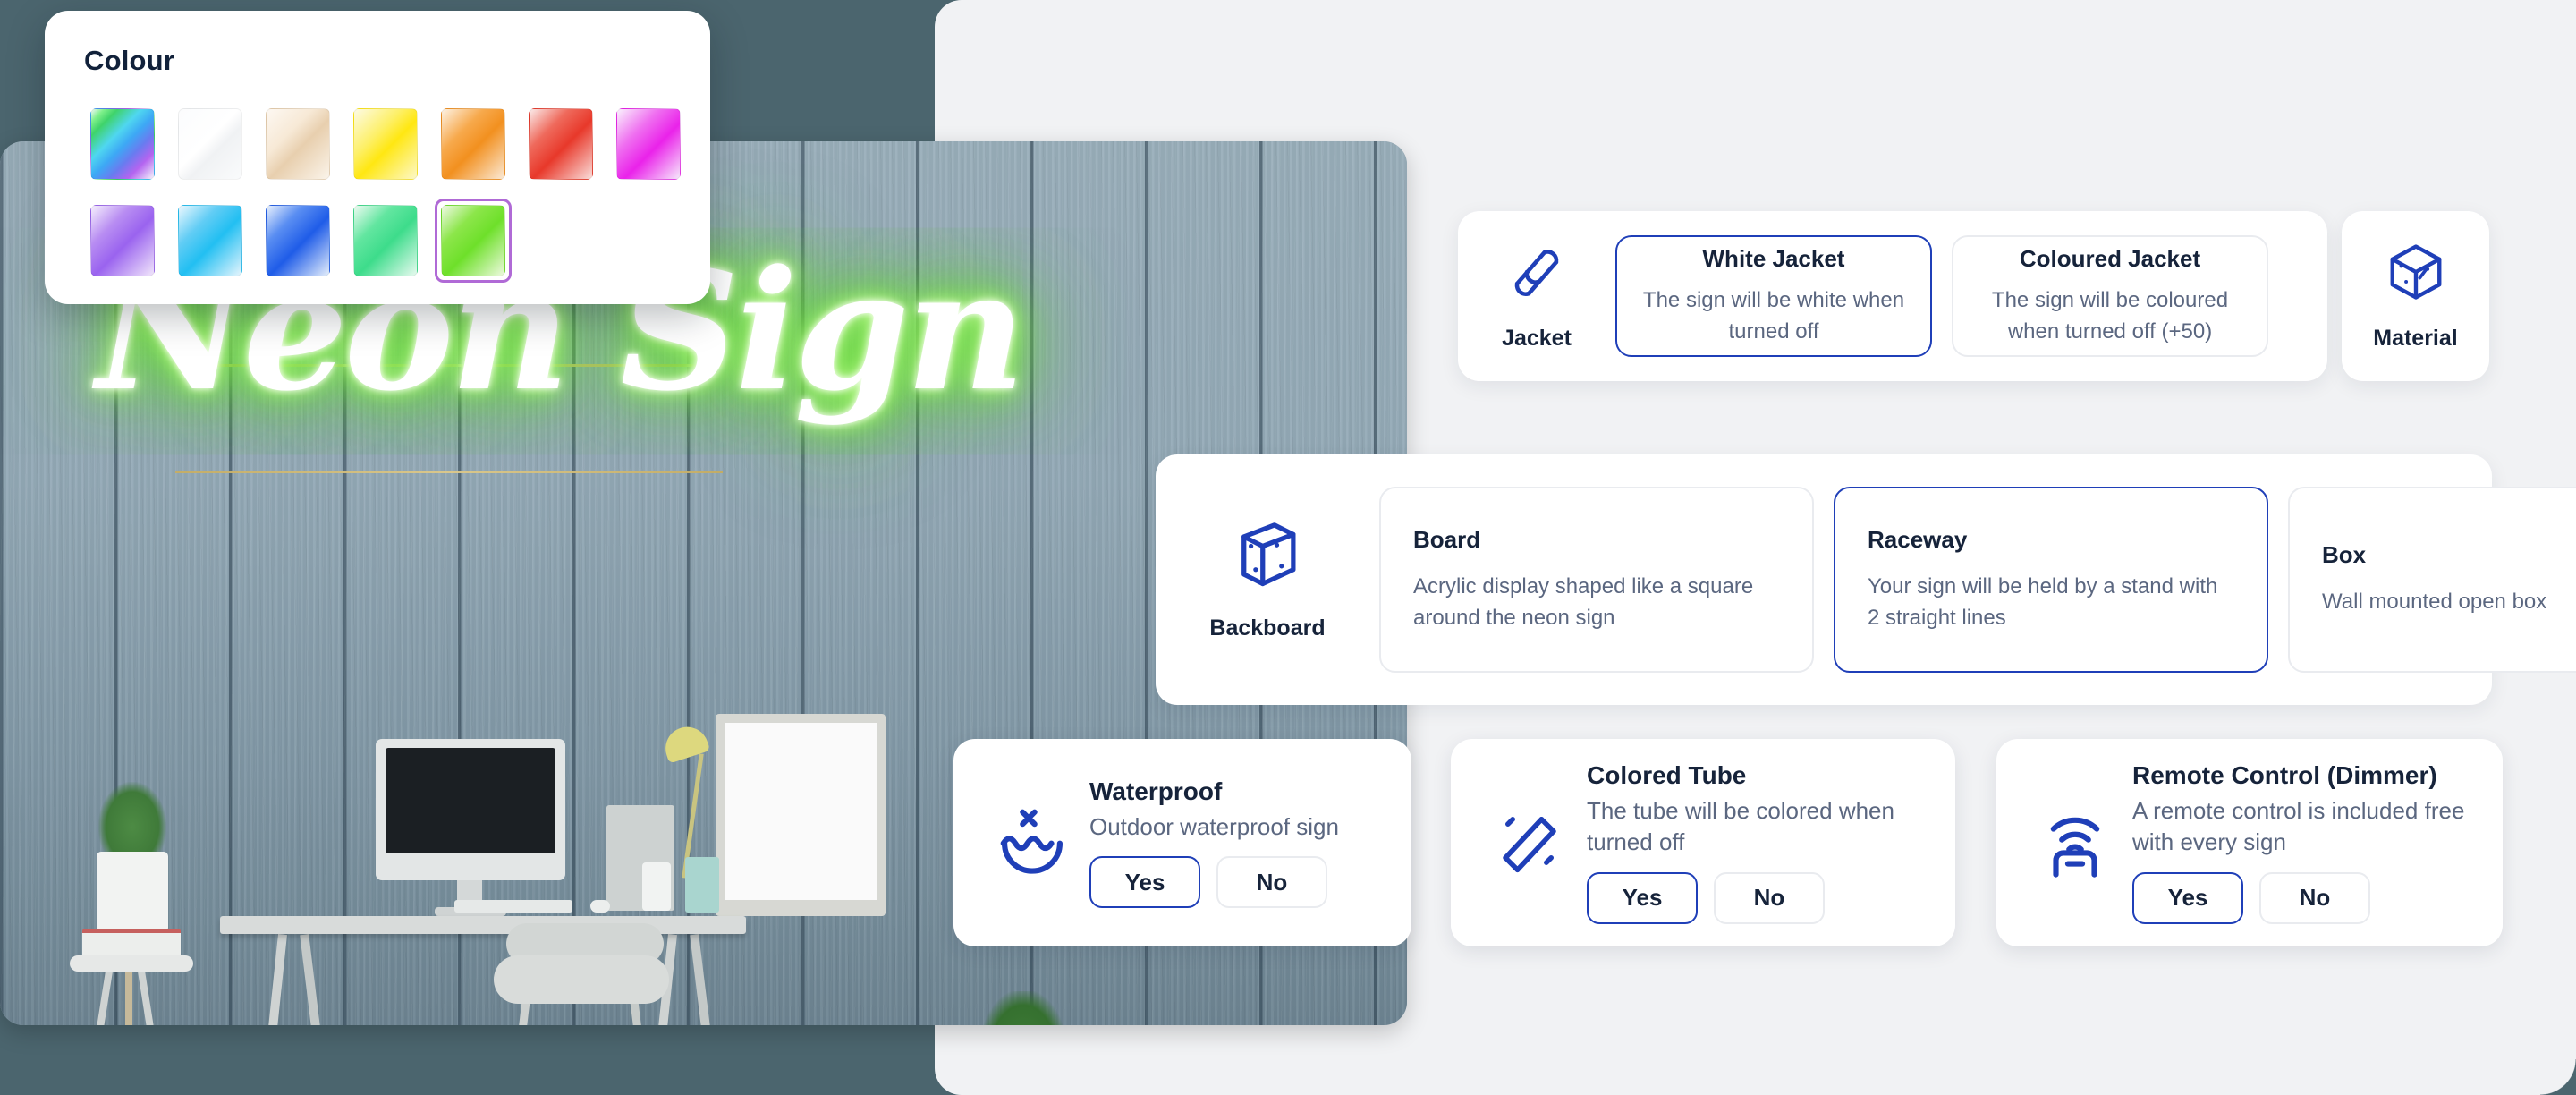 Image resolution: width=2576 pixels, height=1095 pixels. Describe the element at coordinates (2284, 776) in the screenshot. I see `remote-control-title: Remote Control (Dimmer)` at that location.